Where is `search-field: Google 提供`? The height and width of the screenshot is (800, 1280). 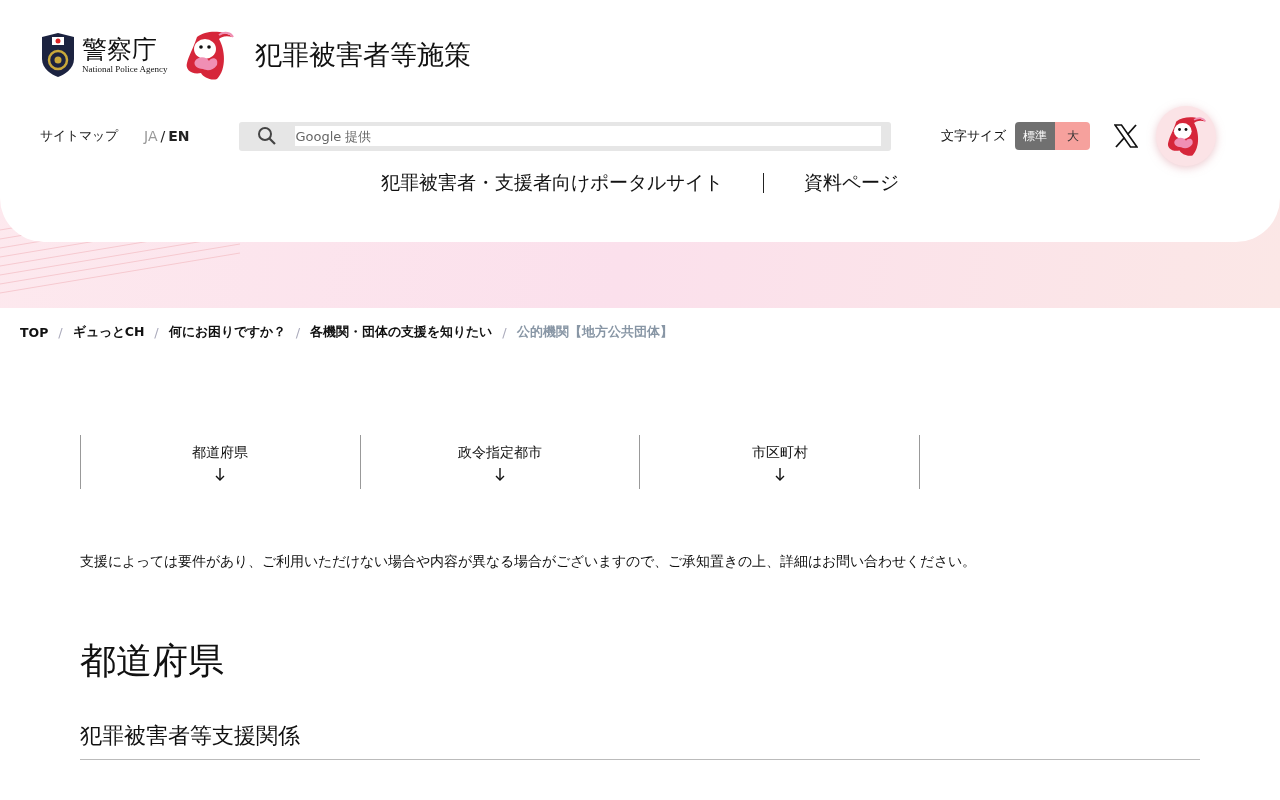 search-field: Google 提供 is located at coordinates (565, 136).